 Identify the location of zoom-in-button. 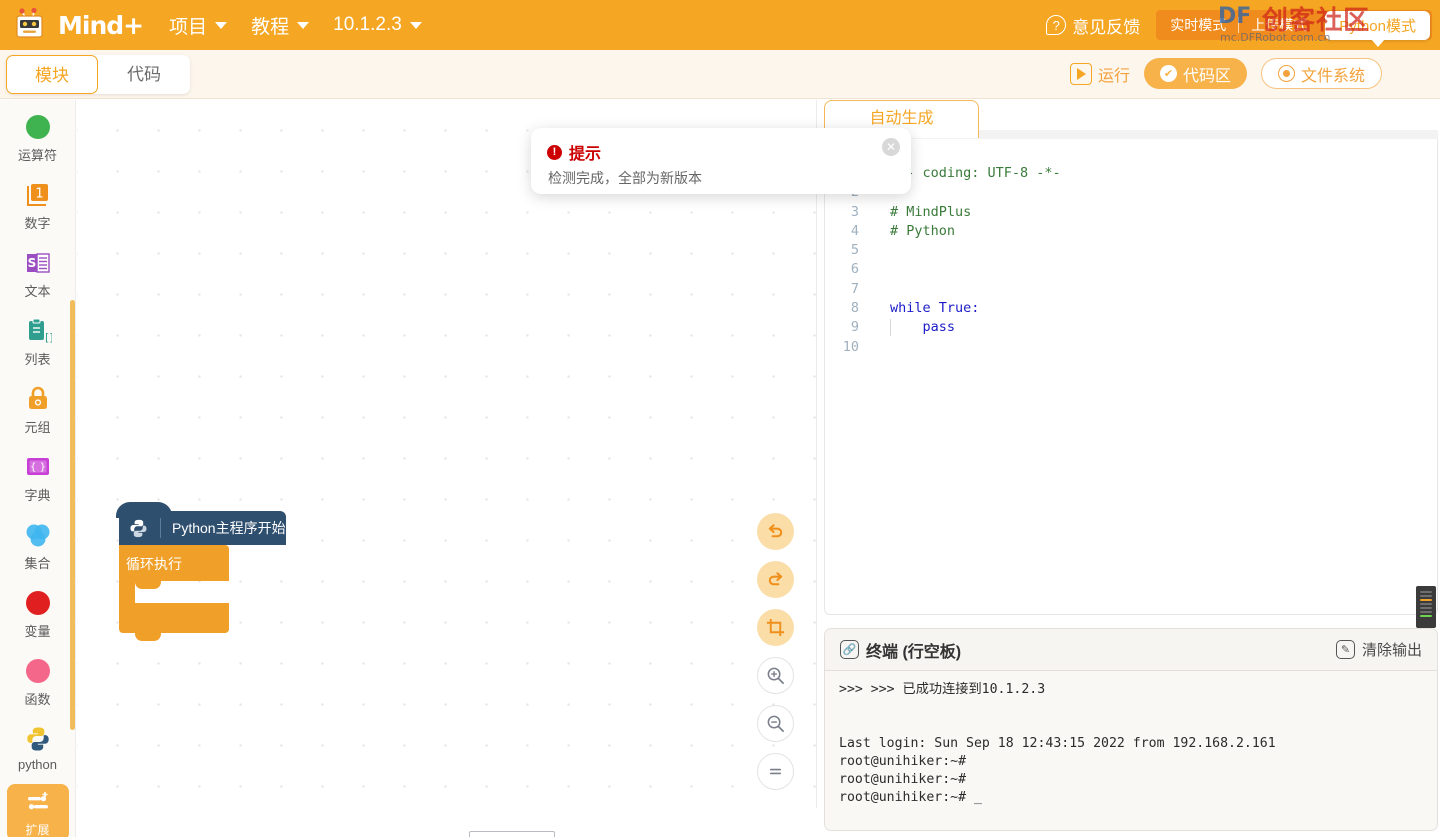
(775, 675).